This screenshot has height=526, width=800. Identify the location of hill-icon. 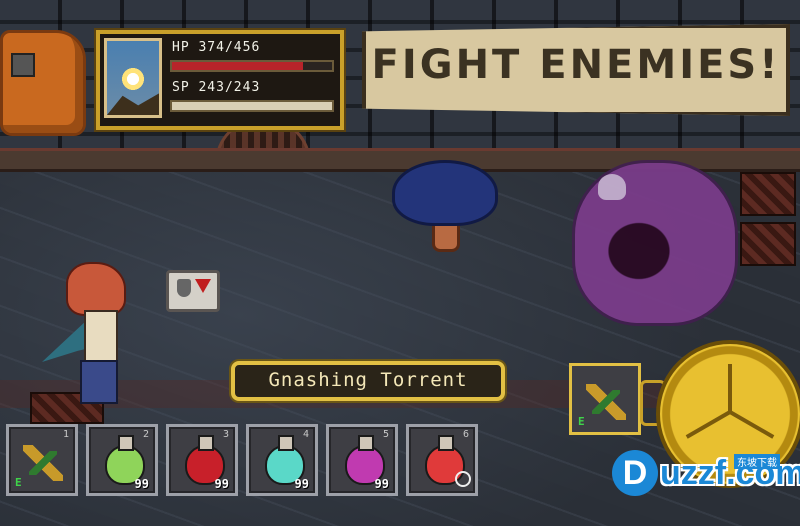
(133, 104).